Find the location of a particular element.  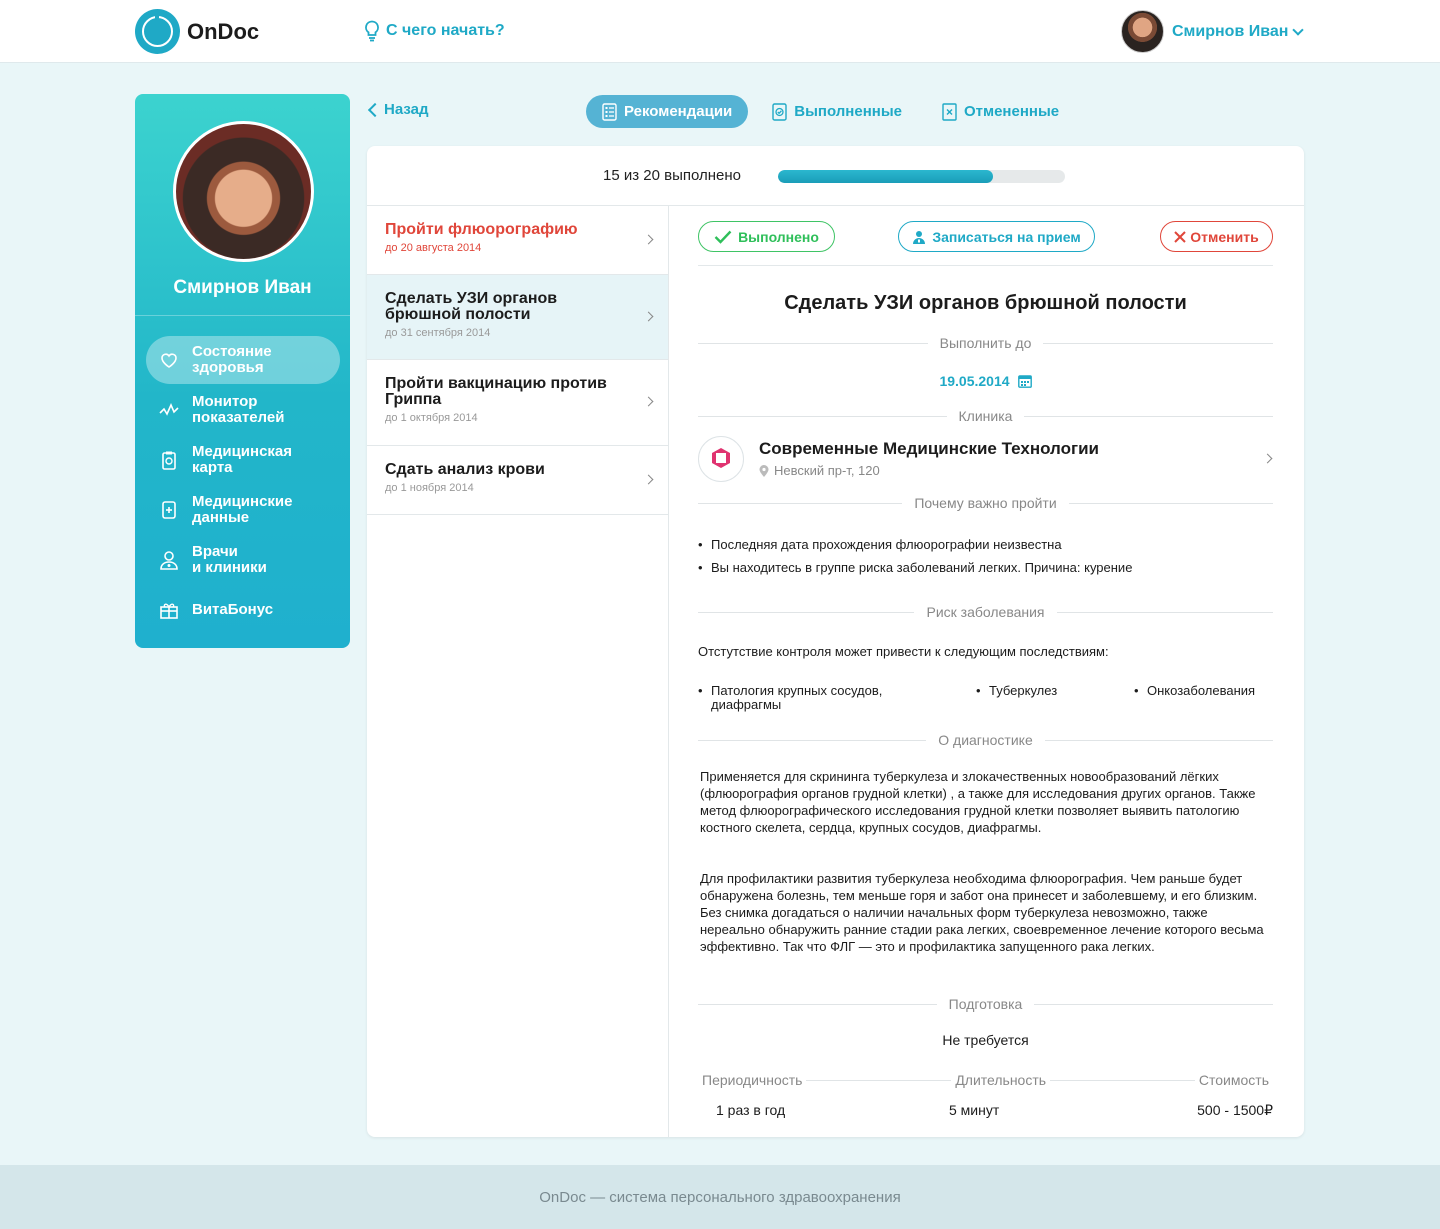

risk-label: Риск заболевания is located at coordinates (985, 612).